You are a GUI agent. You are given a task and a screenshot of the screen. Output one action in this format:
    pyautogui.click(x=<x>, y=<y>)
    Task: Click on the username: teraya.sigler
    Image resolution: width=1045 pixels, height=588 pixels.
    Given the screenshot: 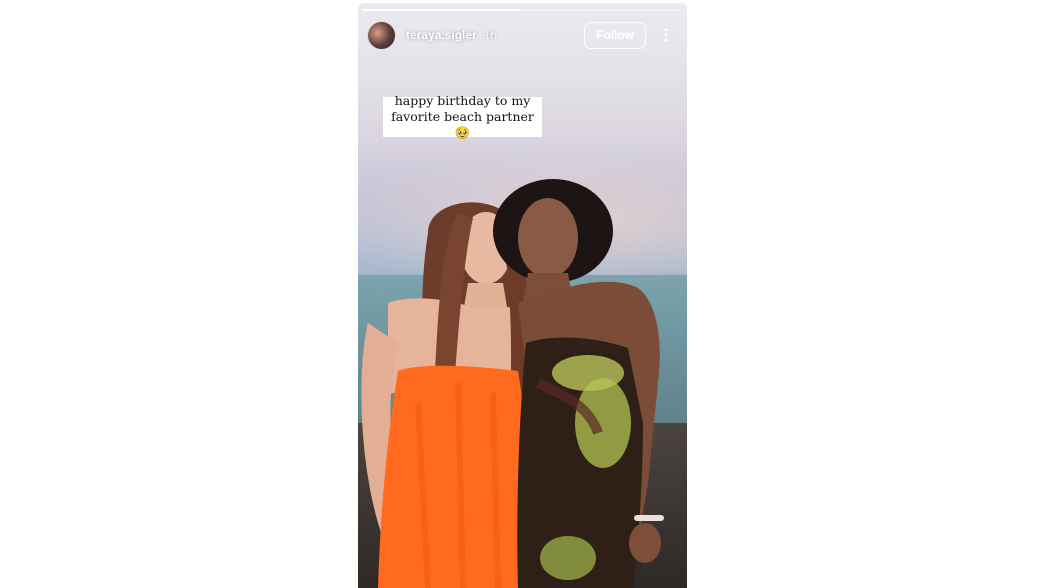 What is the action you would take?
    pyautogui.click(x=441, y=35)
    